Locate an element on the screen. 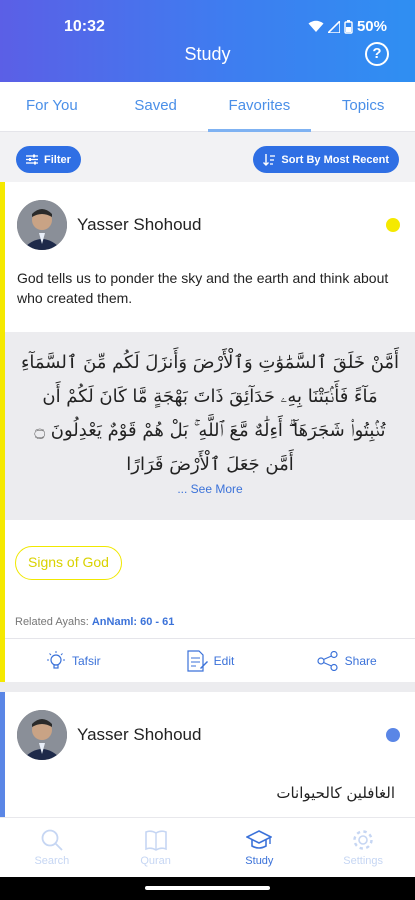 The width and height of the screenshot is (415, 900). status-icons: 50% is located at coordinates (347, 26).